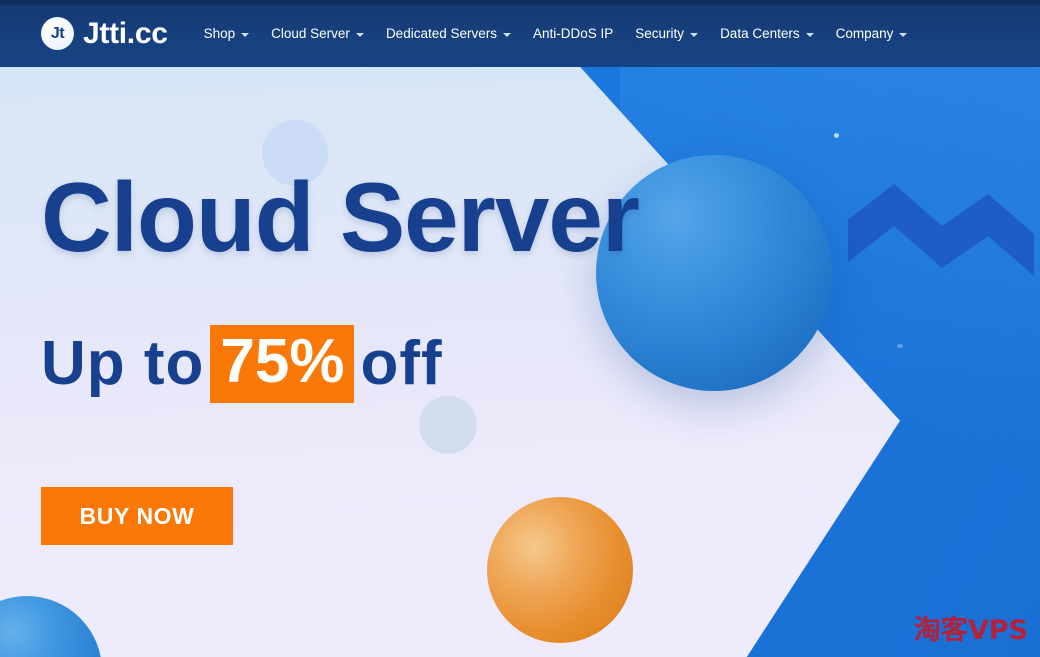 The image size is (1040, 657). What do you see at coordinates (282, 364) in the screenshot?
I see `discount-badge: 75%` at bounding box center [282, 364].